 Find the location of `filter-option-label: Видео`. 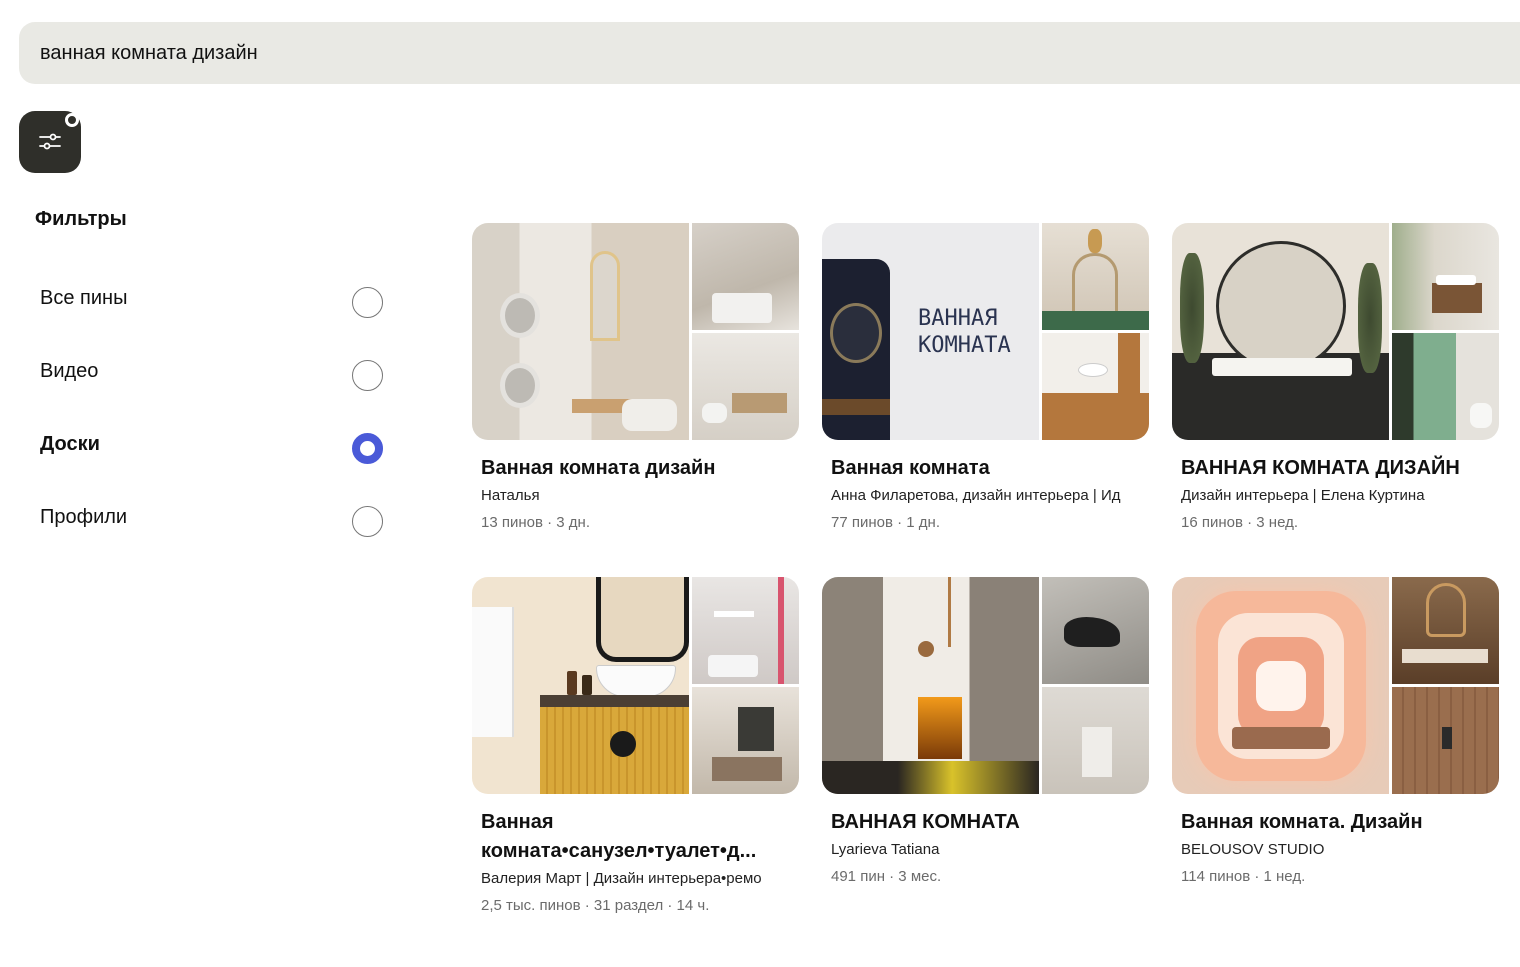

filter-option-label: Видео is located at coordinates (69, 371).